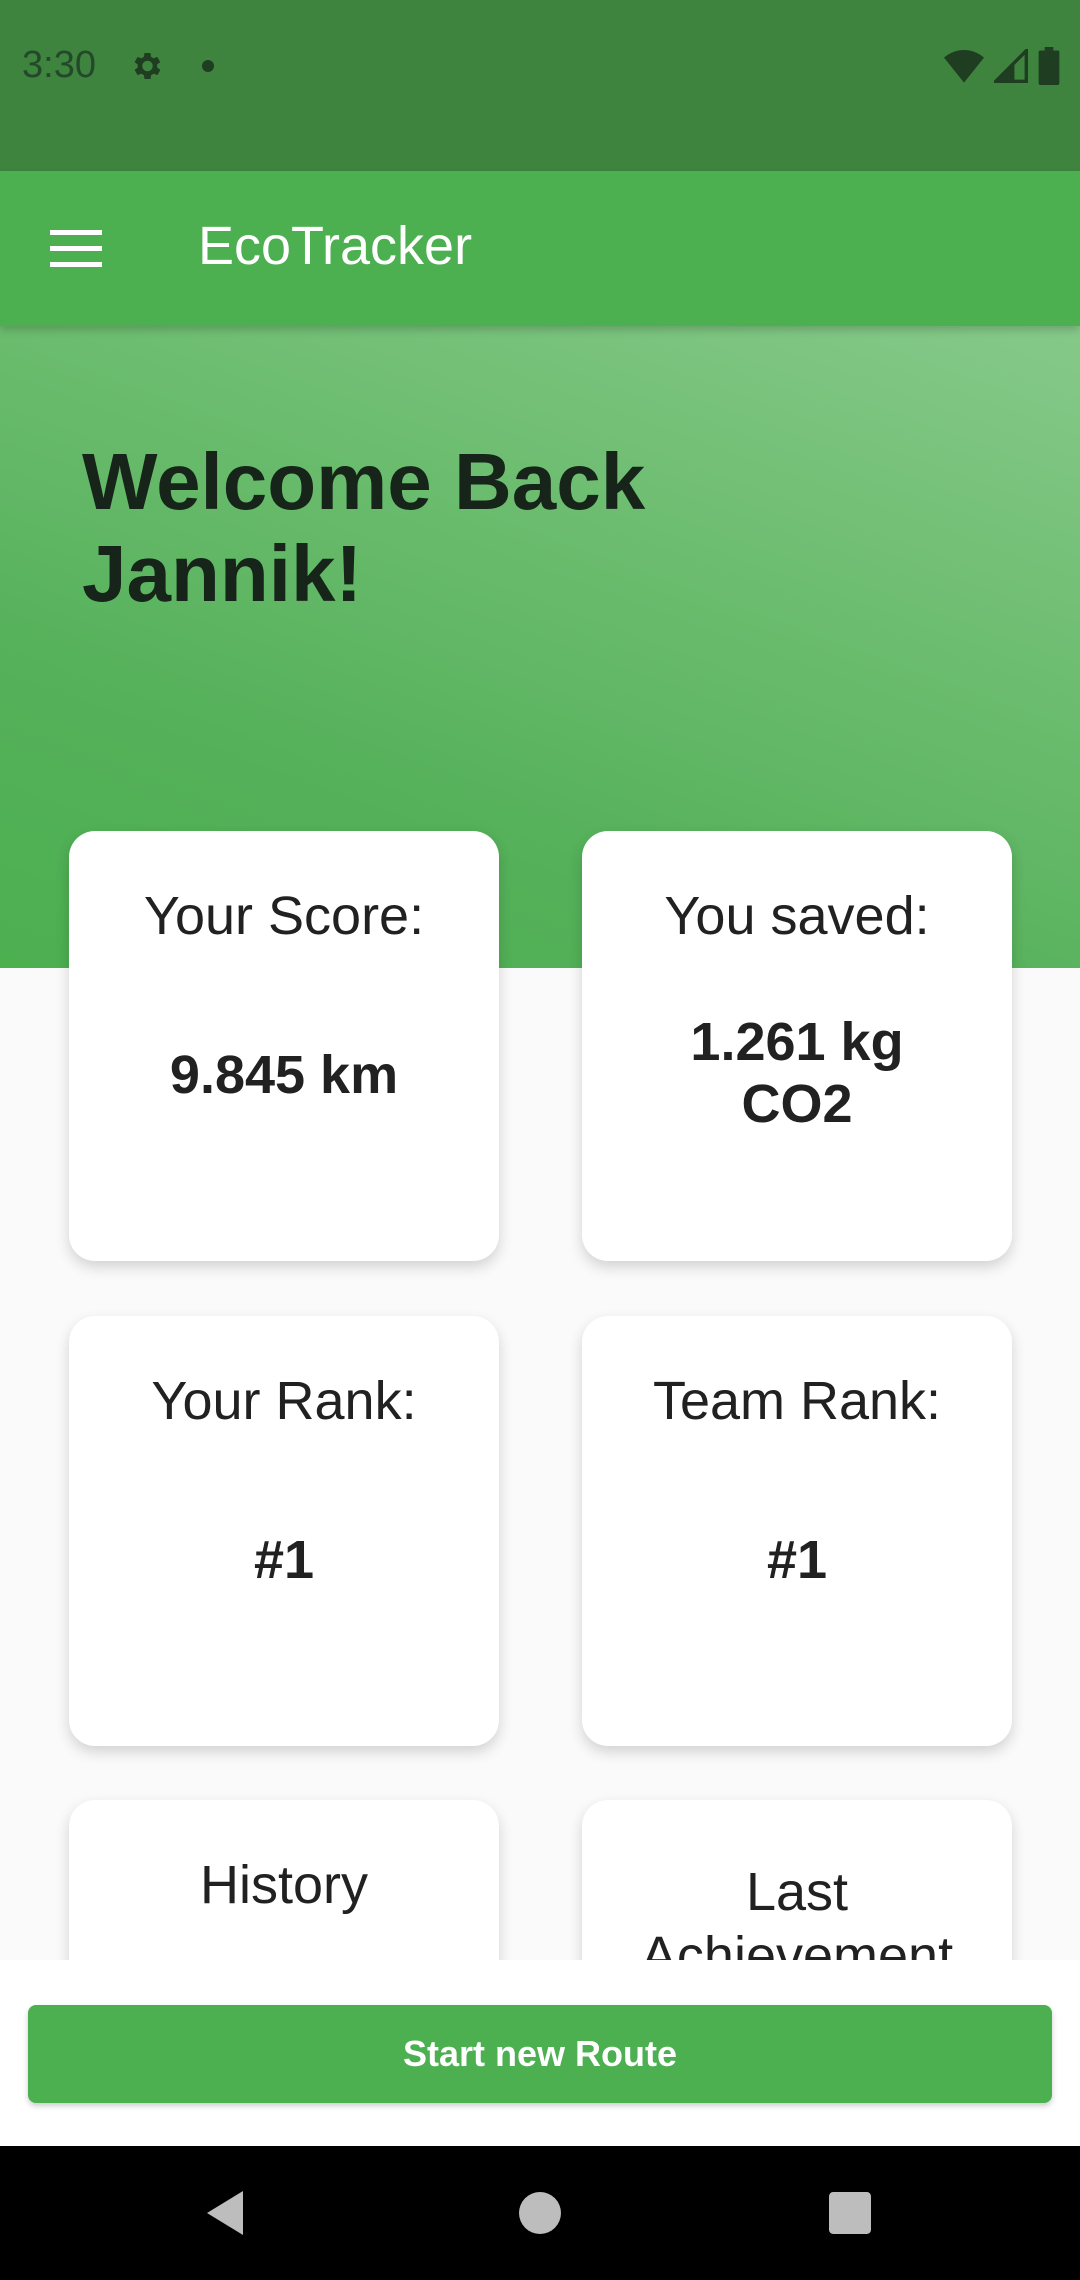  Describe the element at coordinates (284, 1075) in the screenshot. I see `score-value: 9.845 km` at that location.